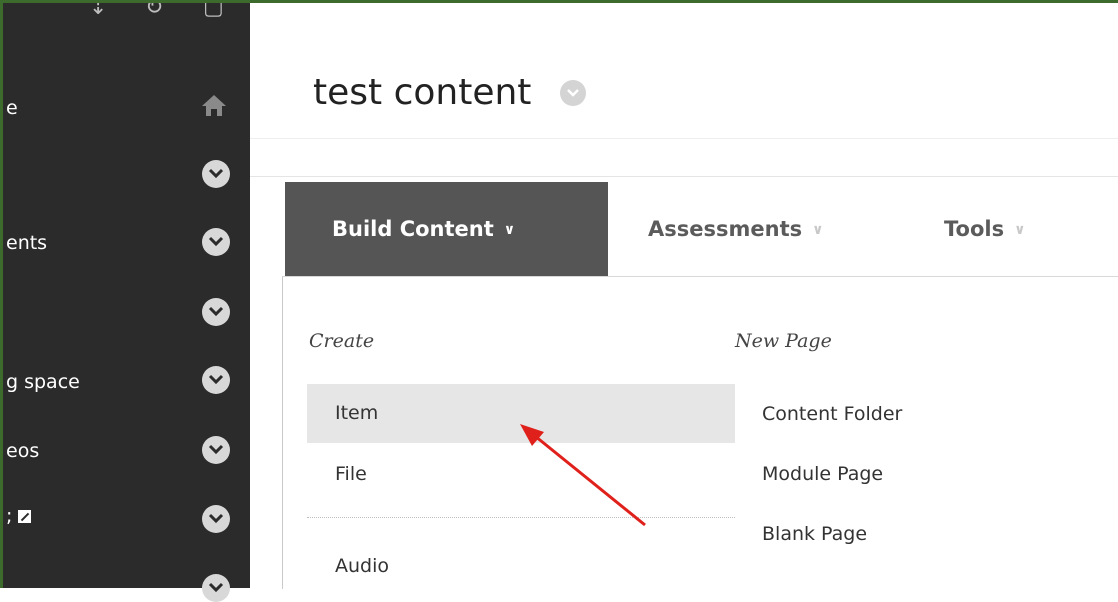  Describe the element at coordinates (22, 451) in the screenshot. I see `sidebar-item-label: eos` at that location.